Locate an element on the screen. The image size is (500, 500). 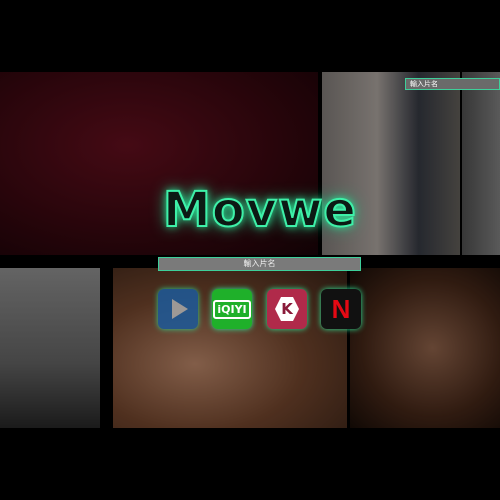
search-input: 輸入片名 is located at coordinates (259, 264).